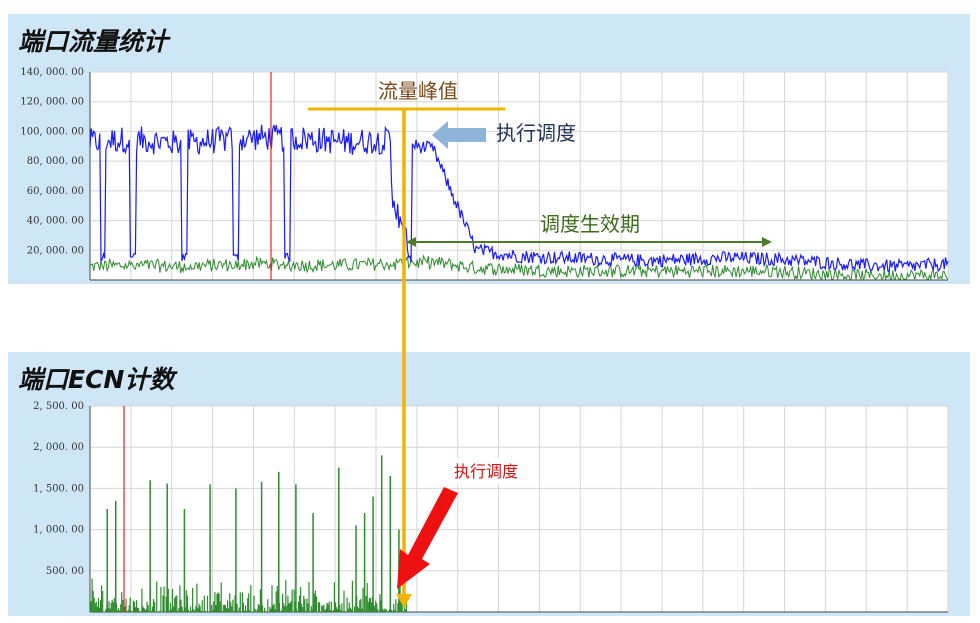 Image resolution: width=980 pixels, height=623 pixels. What do you see at coordinates (55, 221) in the screenshot?
I see `traffic-ytick: 40, 000. 00` at bounding box center [55, 221].